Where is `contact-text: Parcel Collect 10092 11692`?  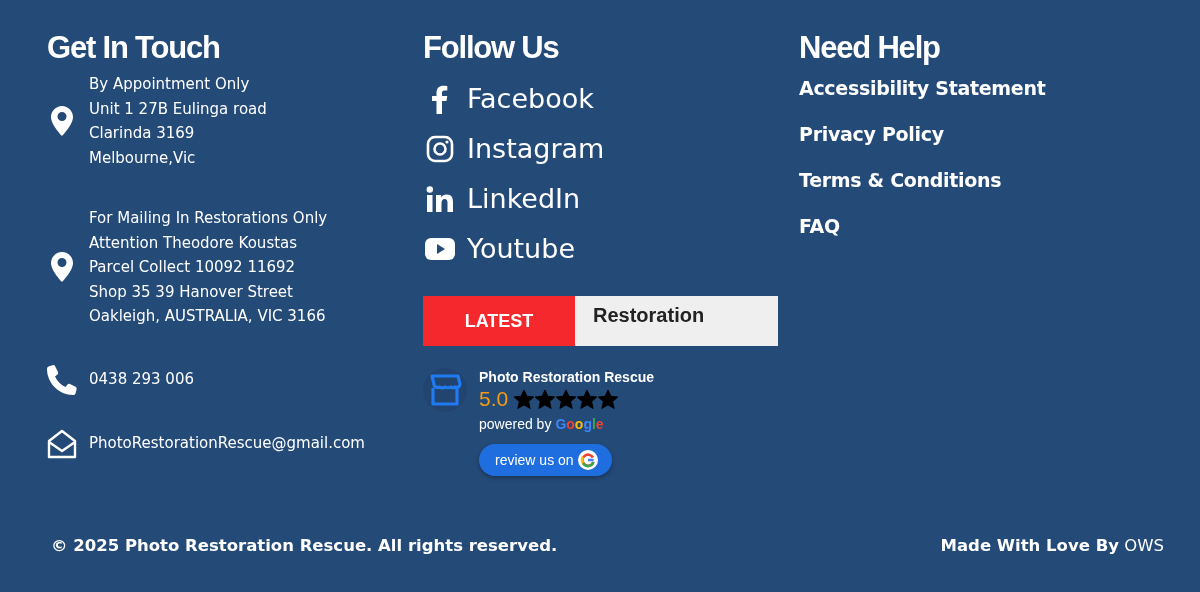
contact-text: Parcel Collect 10092 11692 is located at coordinates (193, 267).